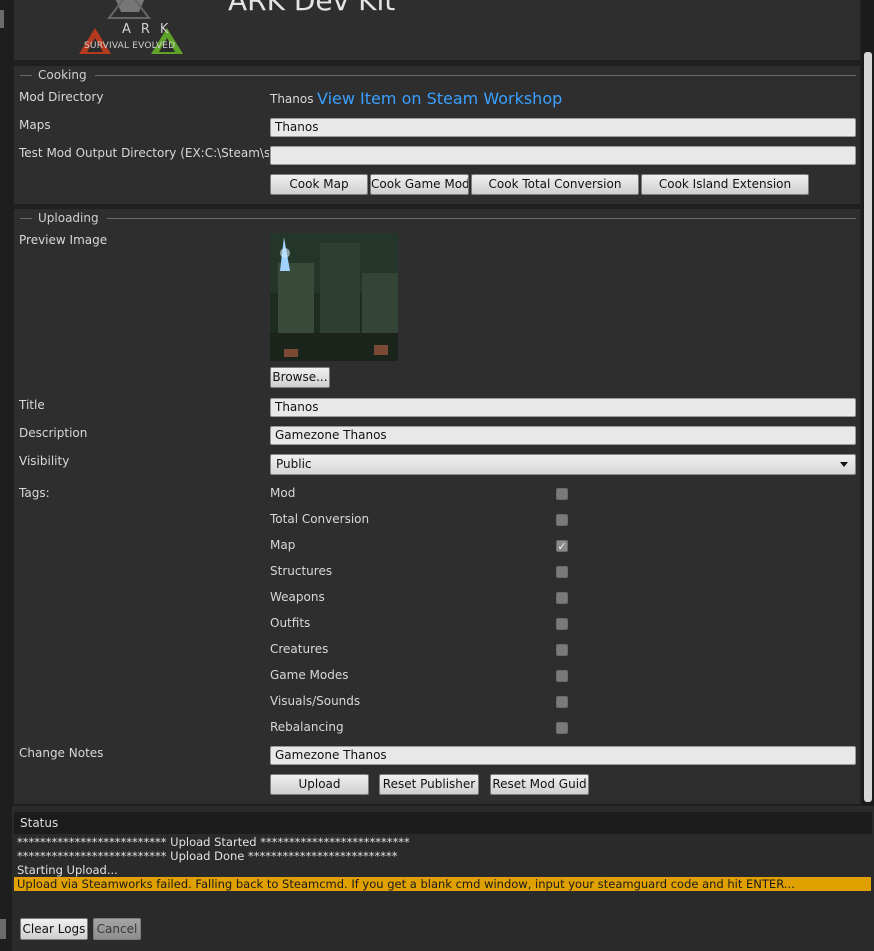  I want to click on cook-map-button: Cook Map, so click(319, 184).